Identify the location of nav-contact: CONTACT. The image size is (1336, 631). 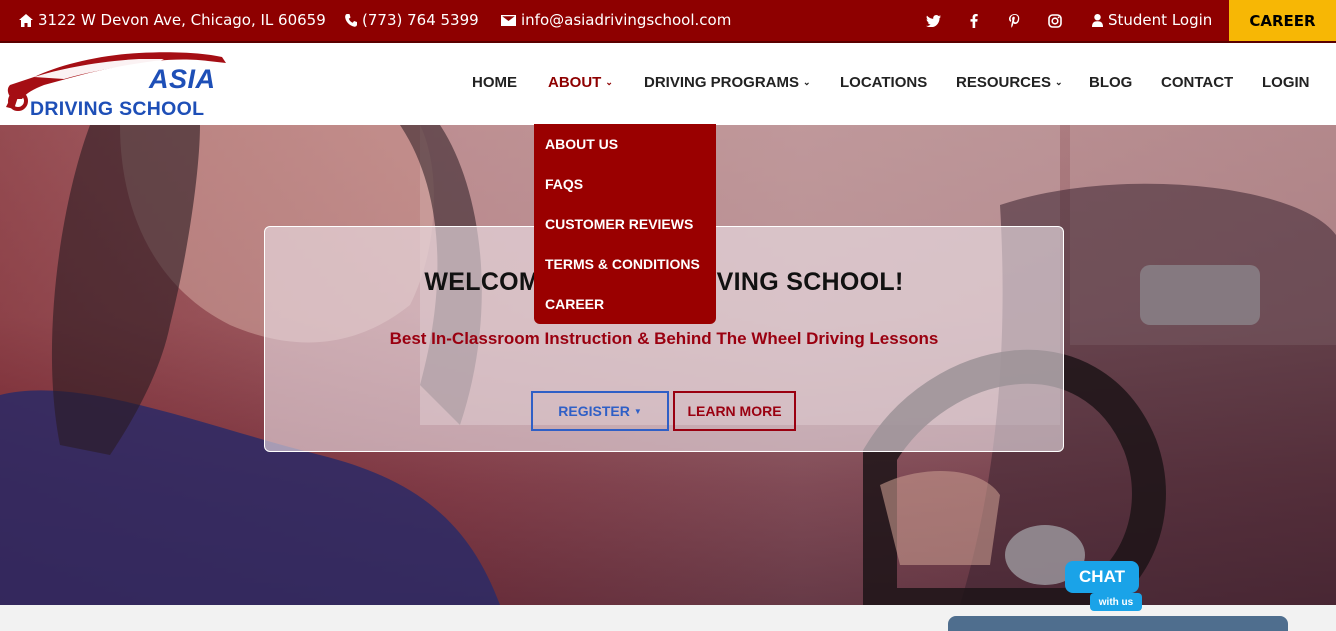
(1197, 82).